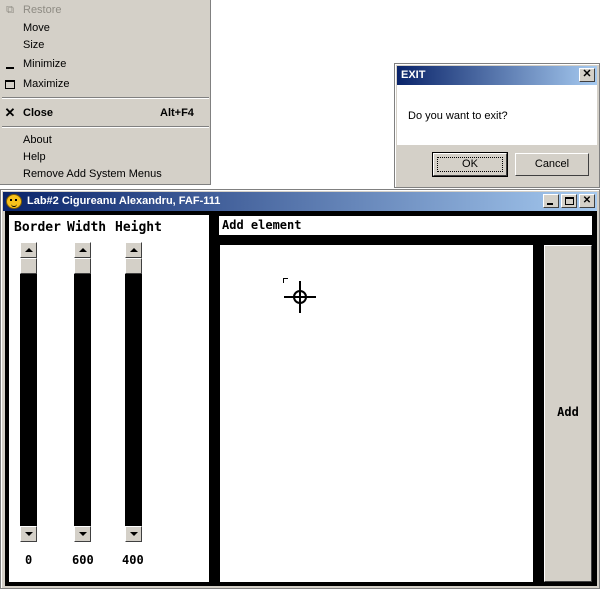  Describe the element at coordinates (105, 10) in the screenshot. I see `menu-item-restore: ⧉ Restore` at that location.